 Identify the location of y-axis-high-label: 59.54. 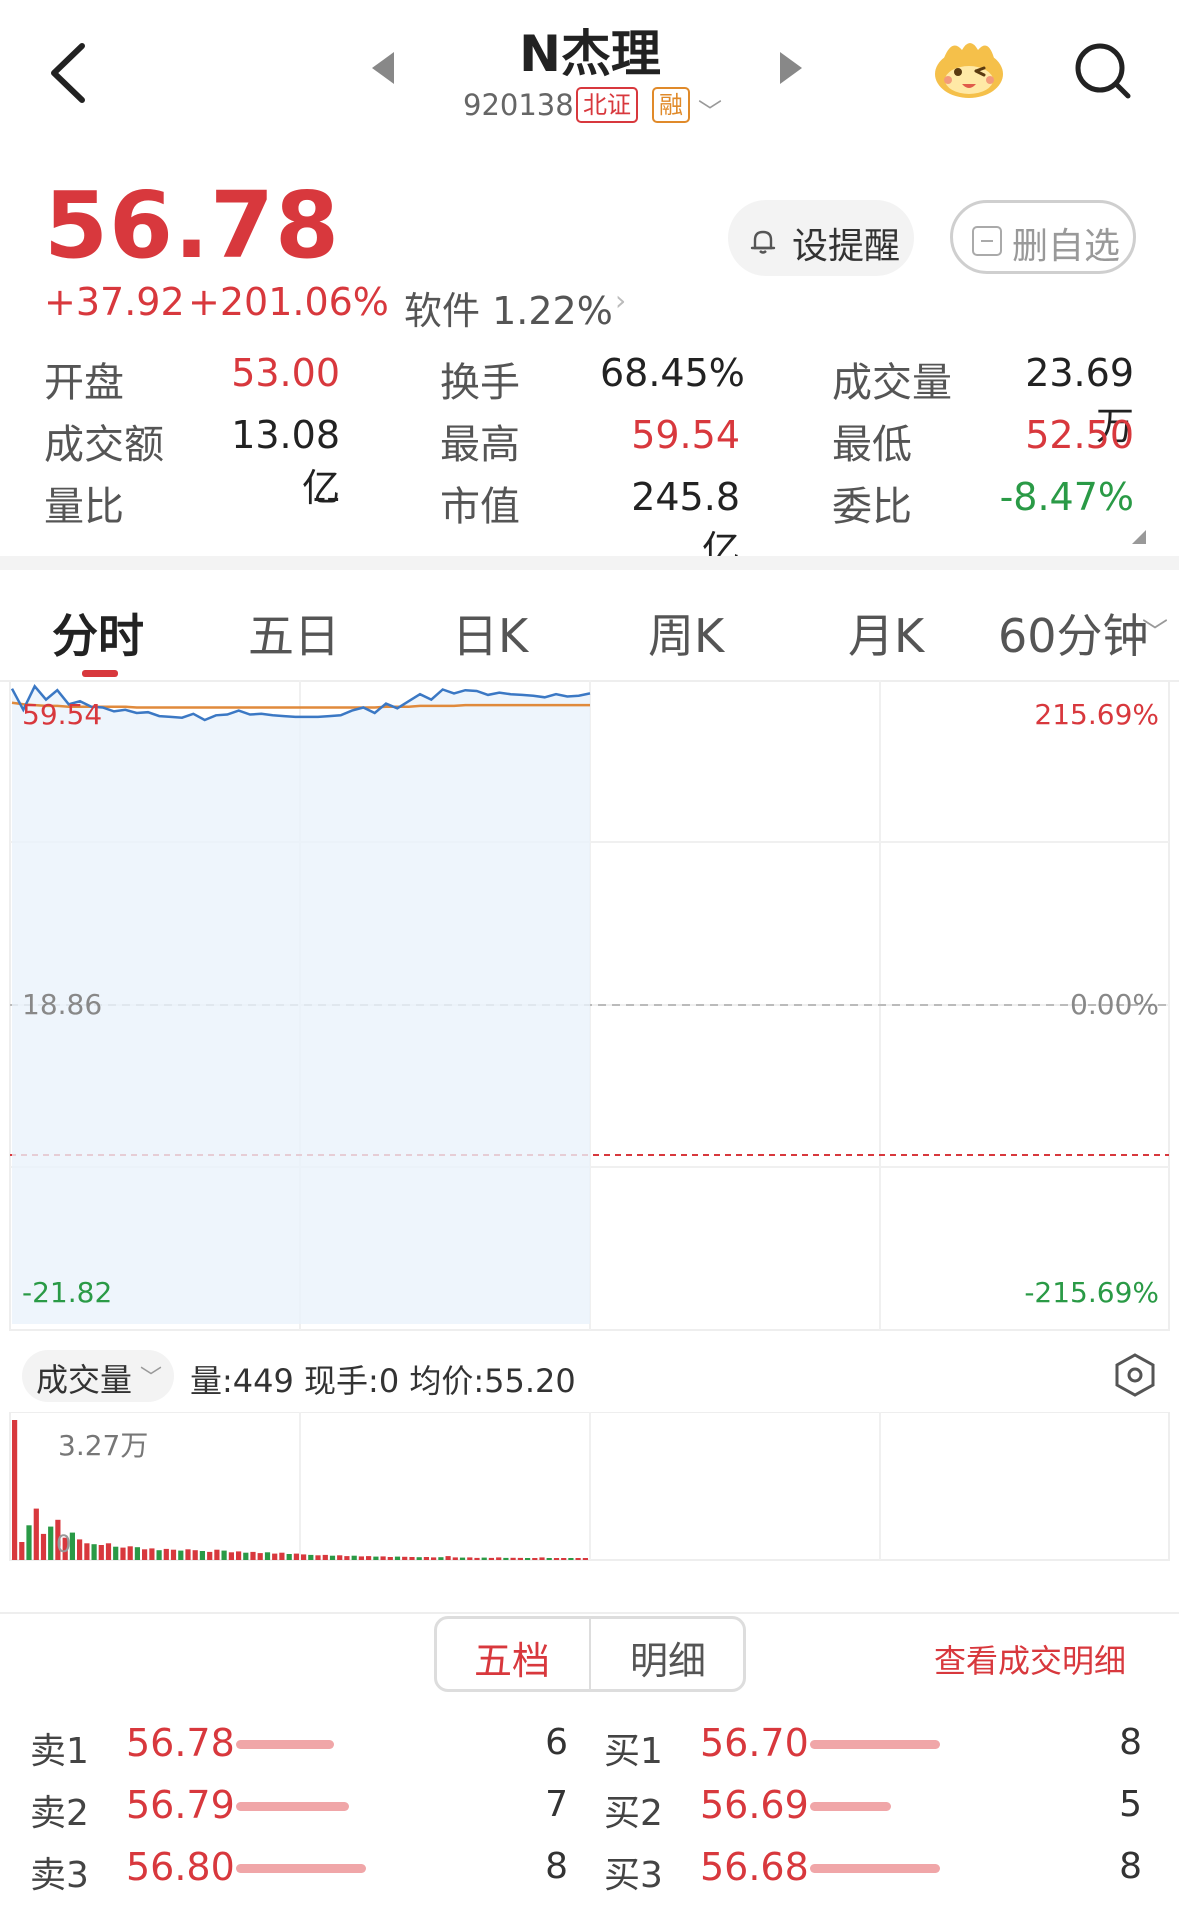
(62, 714).